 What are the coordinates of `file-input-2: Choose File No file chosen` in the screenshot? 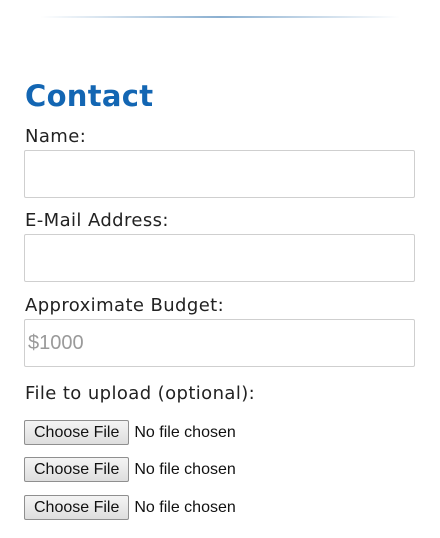 It's located at (130, 469).